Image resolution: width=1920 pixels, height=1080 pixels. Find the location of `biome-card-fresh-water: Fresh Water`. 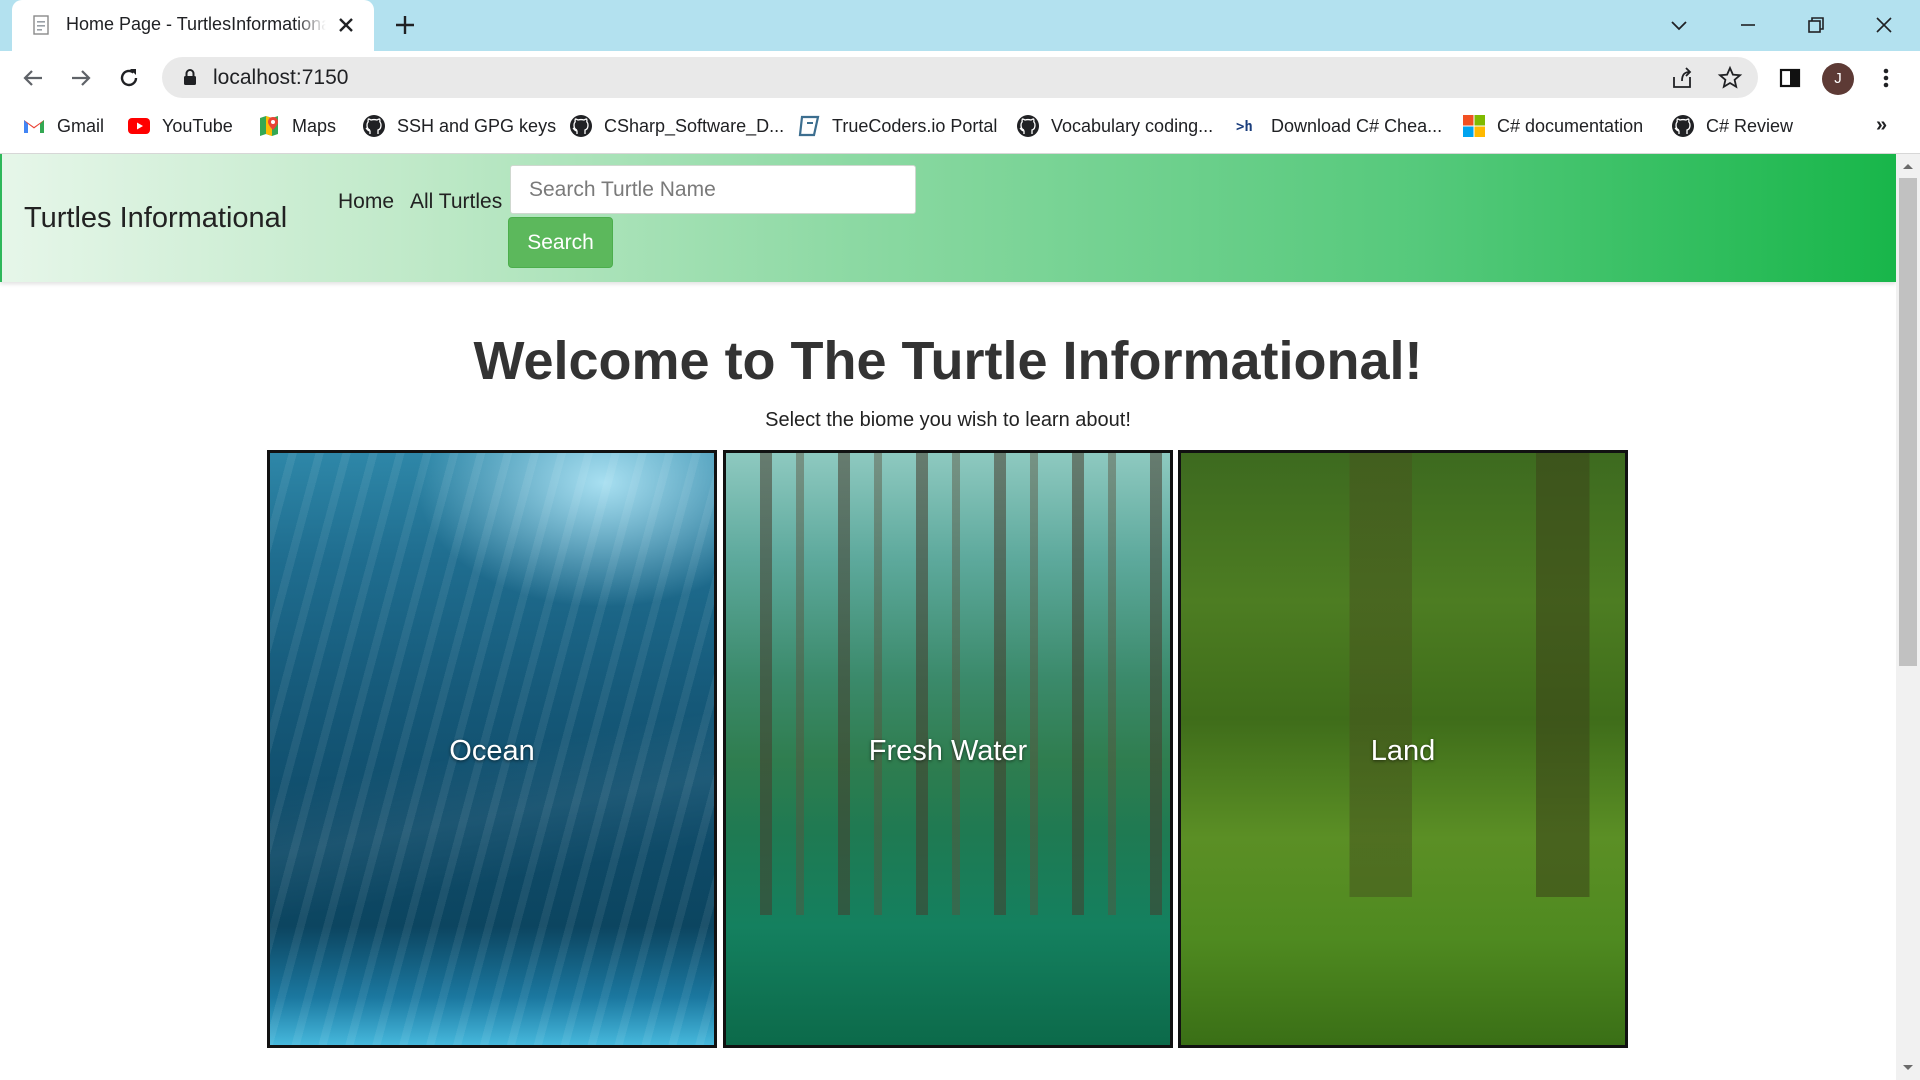

biome-card-fresh-water: Fresh Water is located at coordinates (948, 749).